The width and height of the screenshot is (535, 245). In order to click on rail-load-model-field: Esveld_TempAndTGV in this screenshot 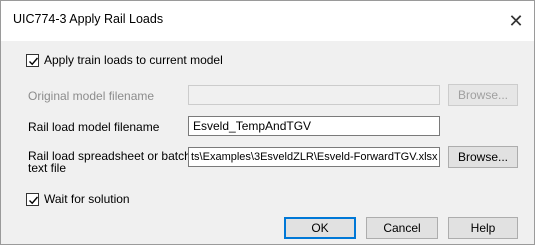, I will do `click(314, 126)`.